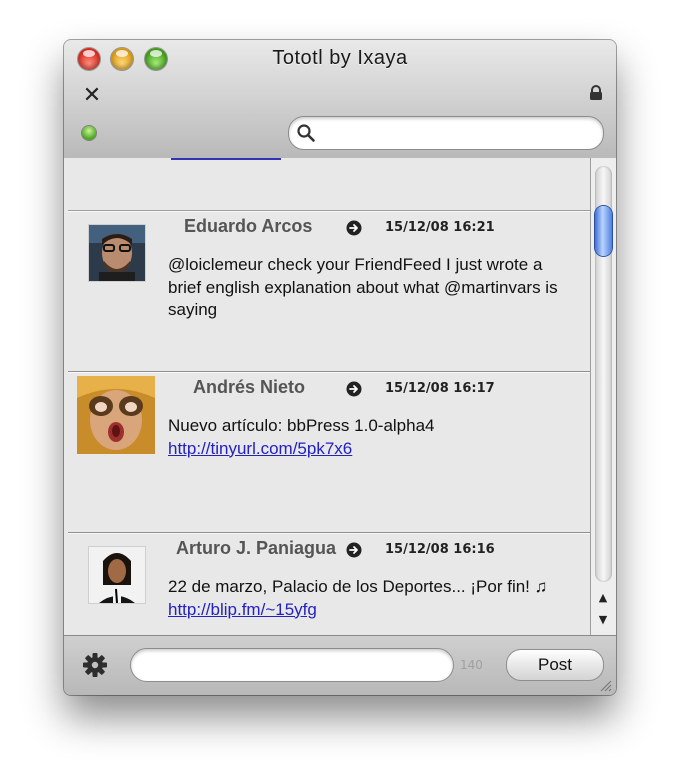 Image resolution: width=680 pixels, height=783 pixels. What do you see at coordinates (258, 548) in the screenshot?
I see `tweet-author: Arturo J. Paniagua` at bounding box center [258, 548].